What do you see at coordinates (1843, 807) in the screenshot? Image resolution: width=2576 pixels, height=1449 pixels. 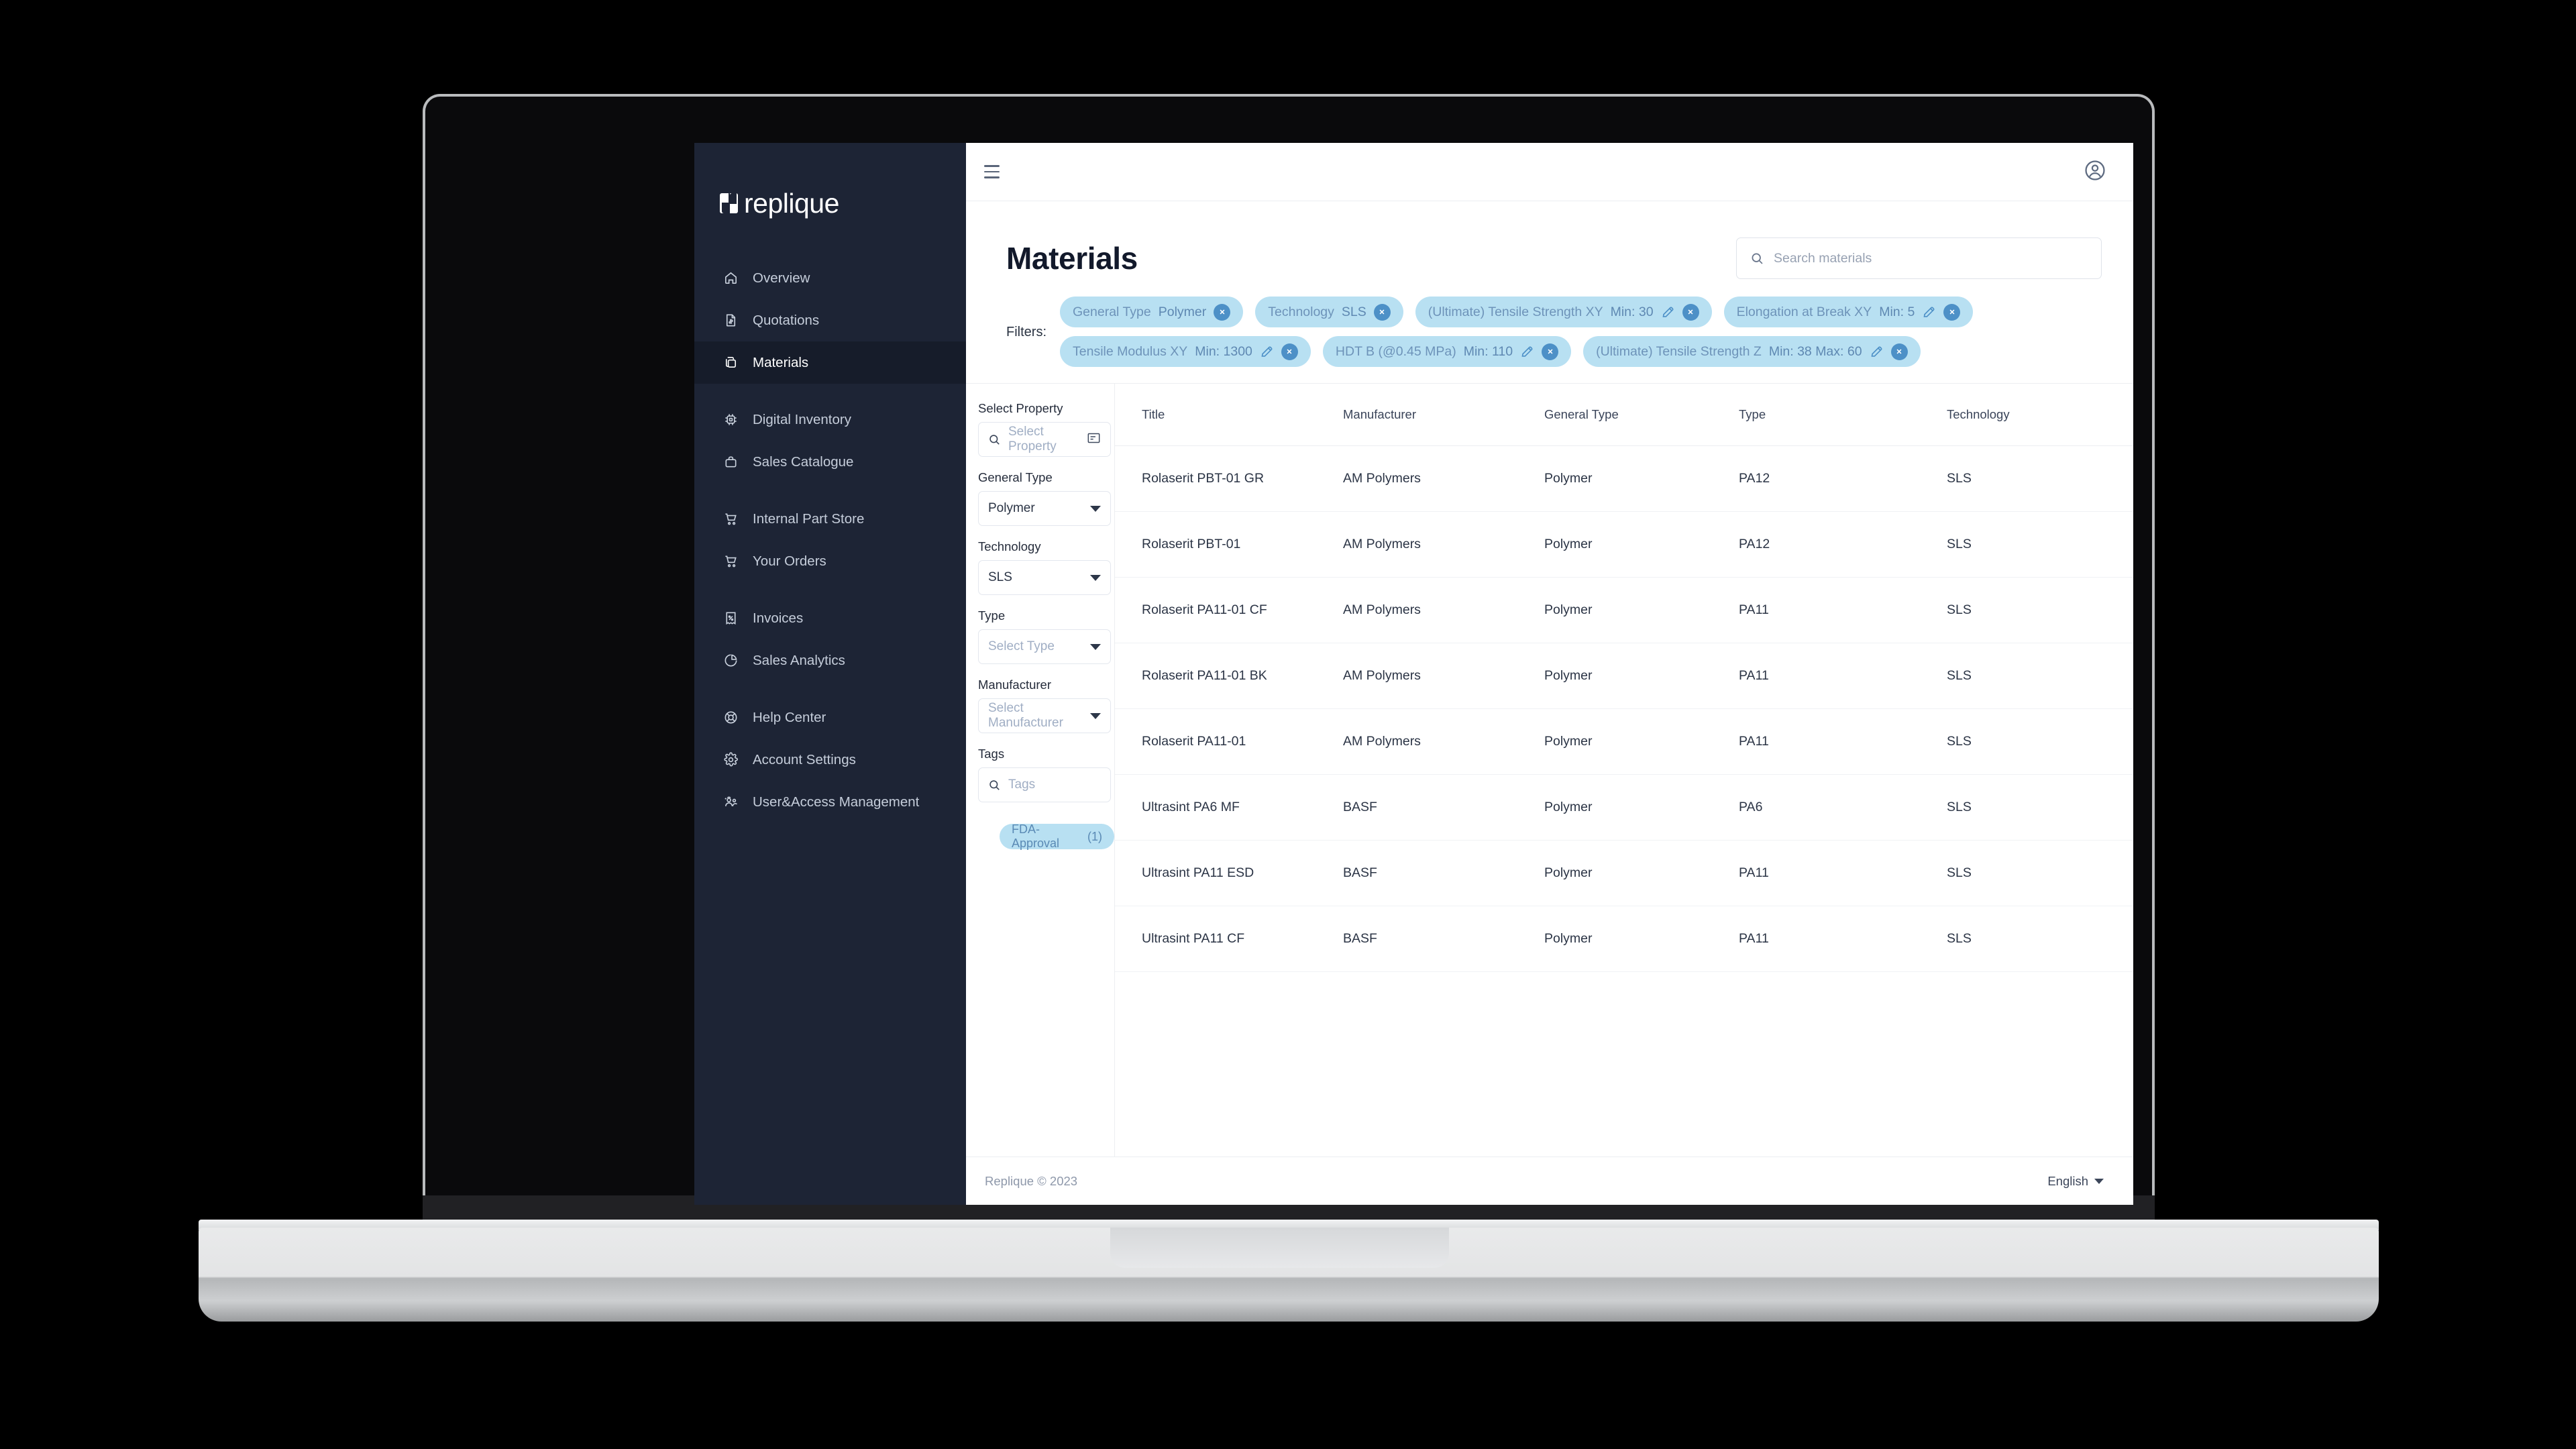 I see `cell-type: PA6` at bounding box center [1843, 807].